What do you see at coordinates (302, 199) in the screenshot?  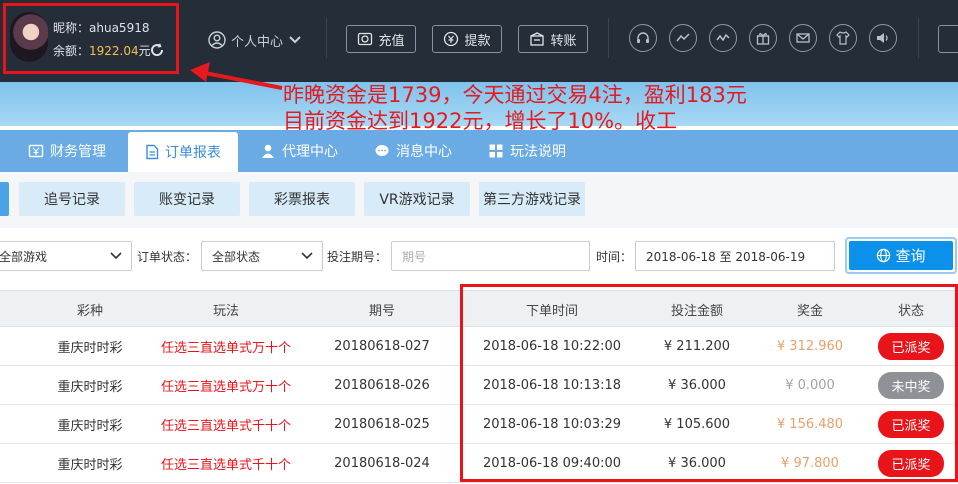 I see `subtab-lottery-report: 彩票报表` at bounding box center [302, 199].